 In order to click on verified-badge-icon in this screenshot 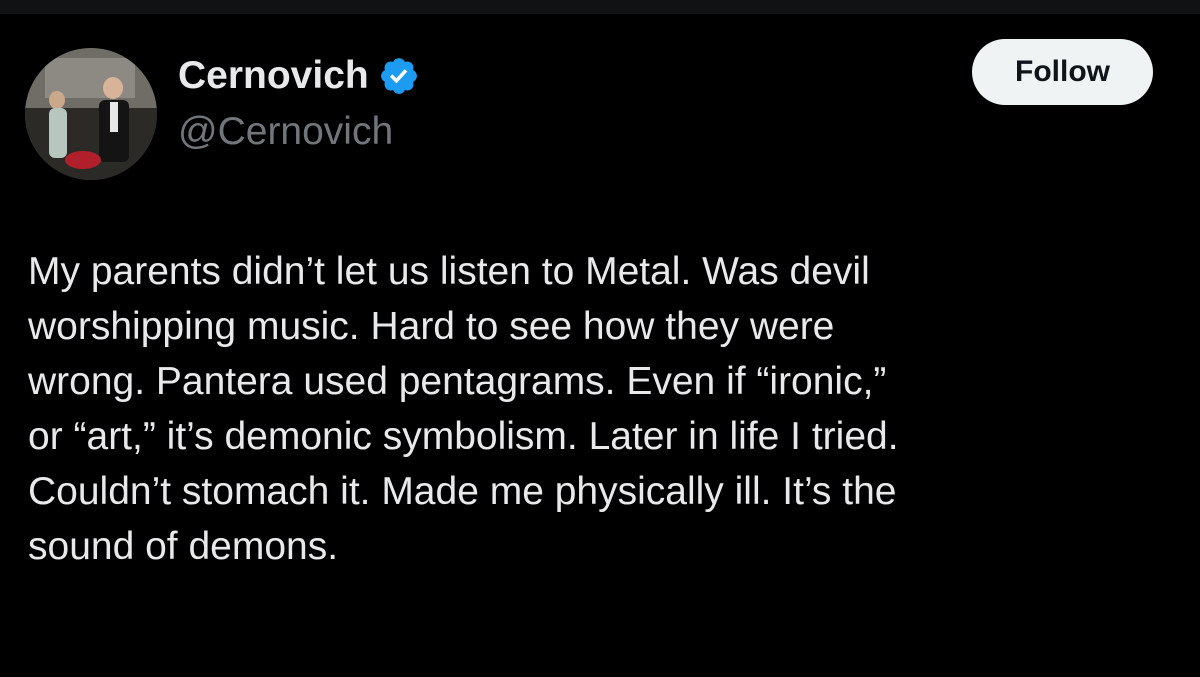, I will do `click(399, 76)`.